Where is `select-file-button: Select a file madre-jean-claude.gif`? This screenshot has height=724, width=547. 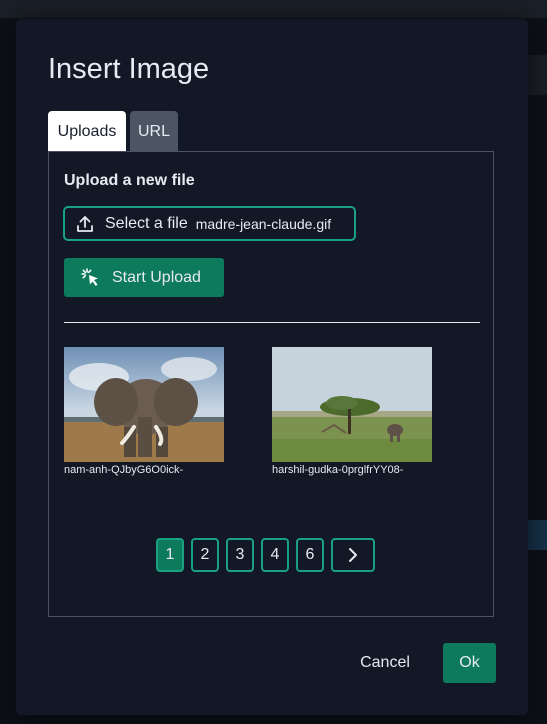 select-file-button: Select a file madre-jean-claude.gif is located at coordinates (209, 223).